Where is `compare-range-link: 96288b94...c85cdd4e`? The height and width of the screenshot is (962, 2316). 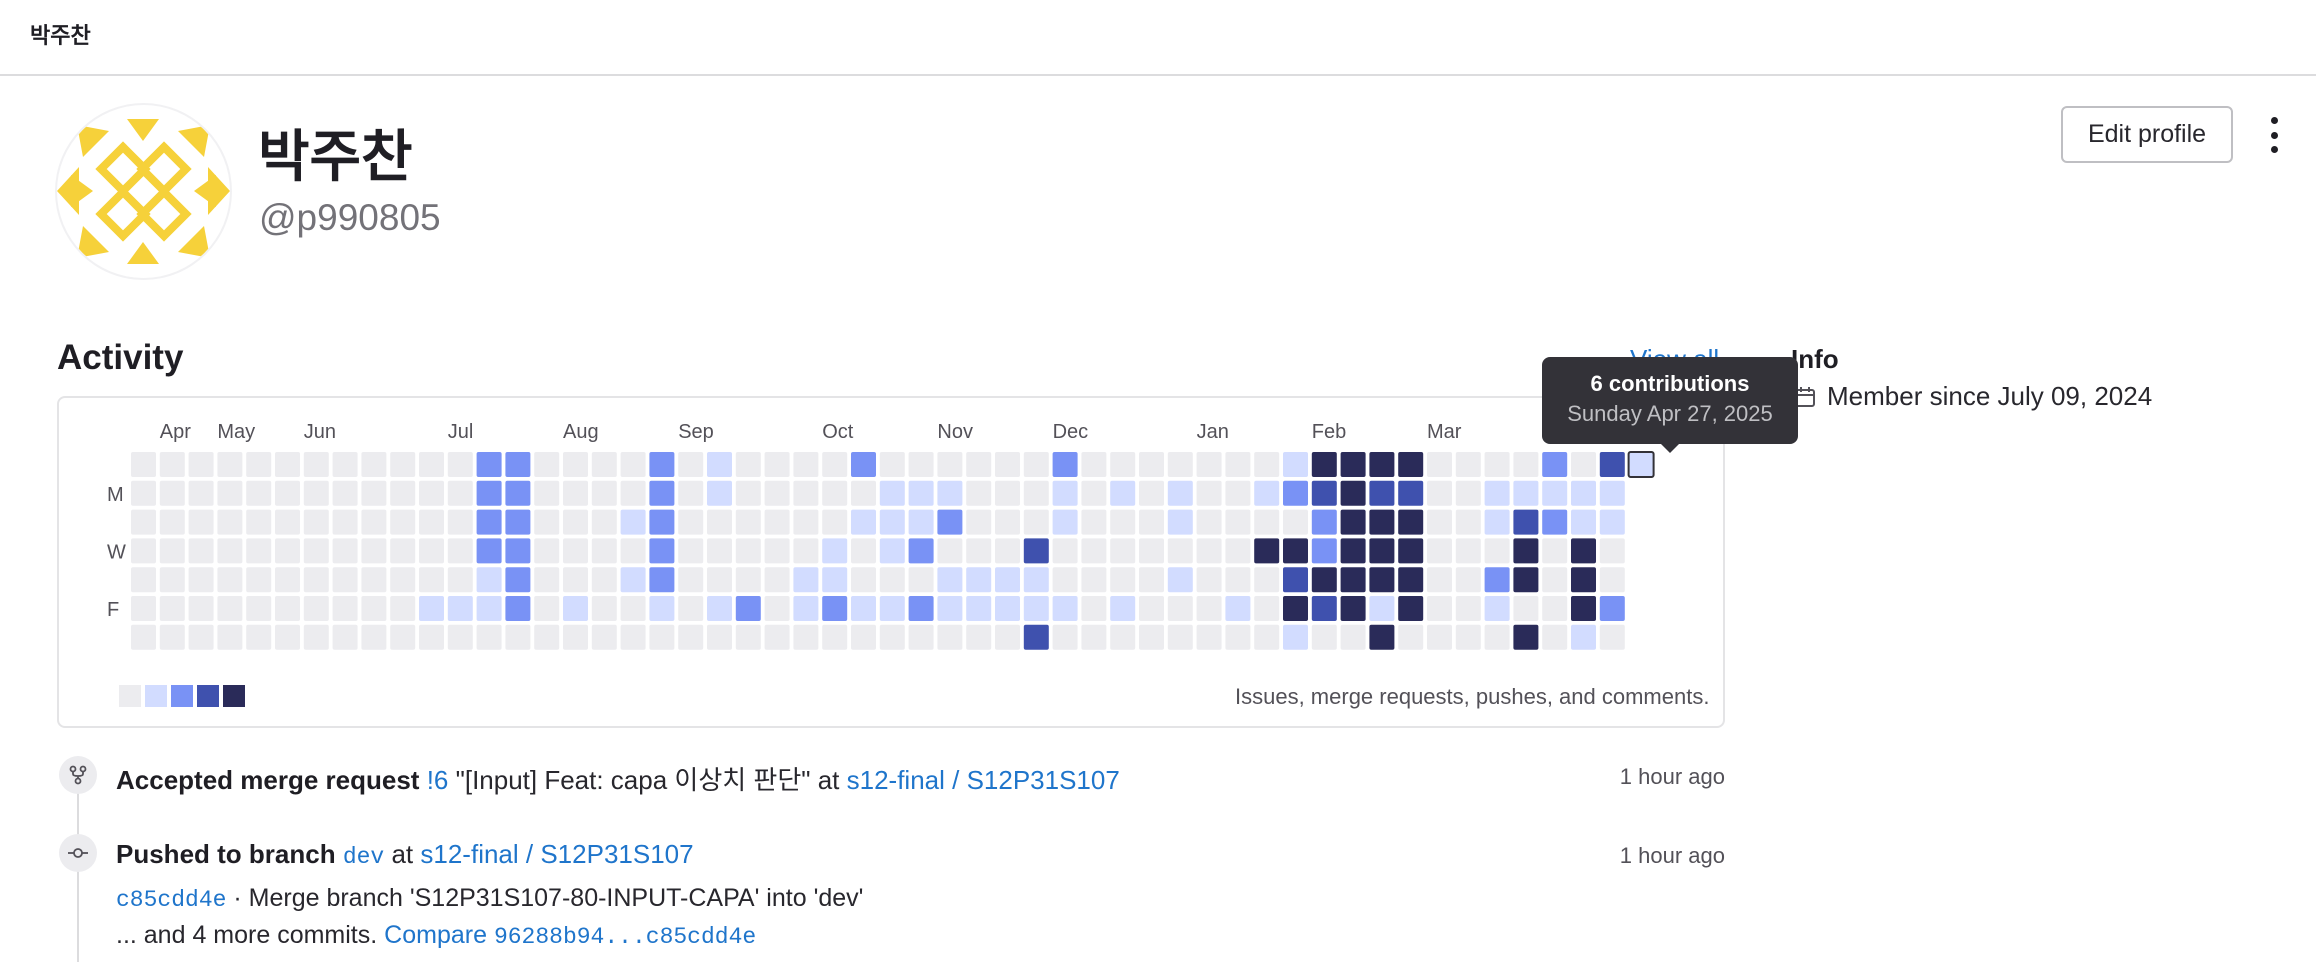
compare-range-link: 96288b94...c85cdd4e is located at coordinates (625, 937).